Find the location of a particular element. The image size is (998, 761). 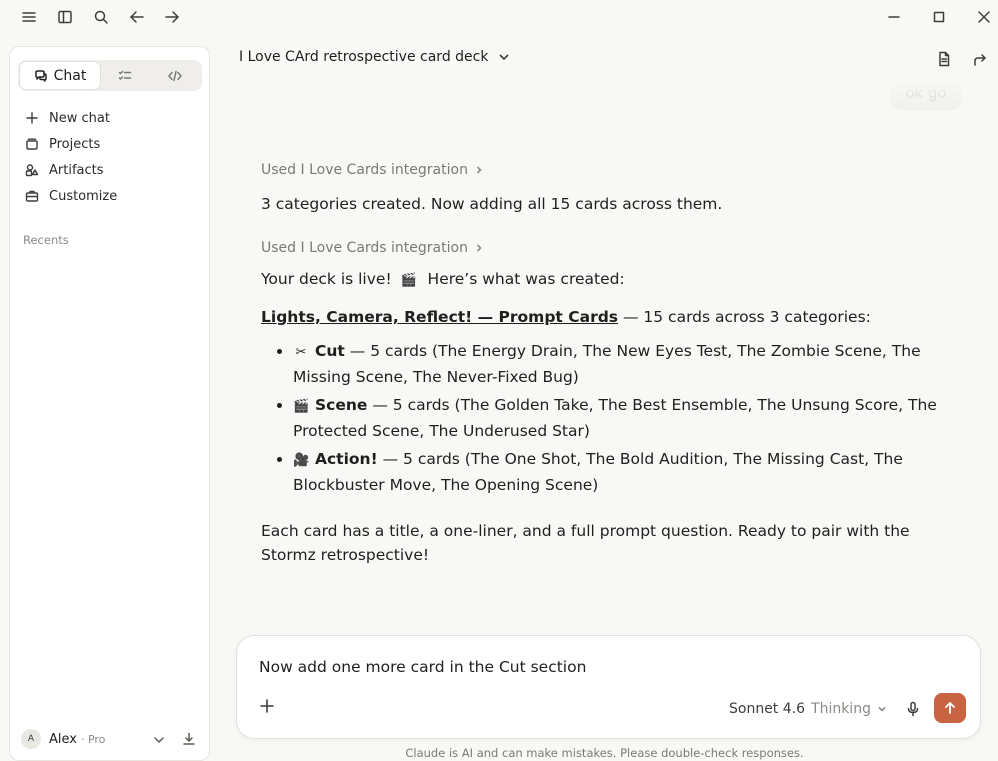

download-icon is located at coordinates (190, 739).